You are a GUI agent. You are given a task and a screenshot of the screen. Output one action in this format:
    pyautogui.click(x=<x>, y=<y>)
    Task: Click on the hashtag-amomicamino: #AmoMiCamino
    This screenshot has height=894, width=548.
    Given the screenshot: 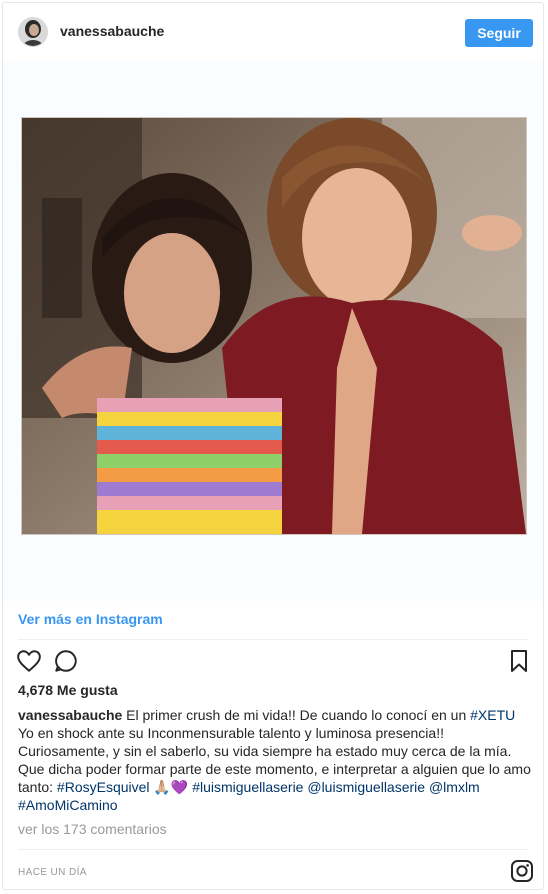 What is the action you would take?
    pyautogui.click(x=68, y=805)
    